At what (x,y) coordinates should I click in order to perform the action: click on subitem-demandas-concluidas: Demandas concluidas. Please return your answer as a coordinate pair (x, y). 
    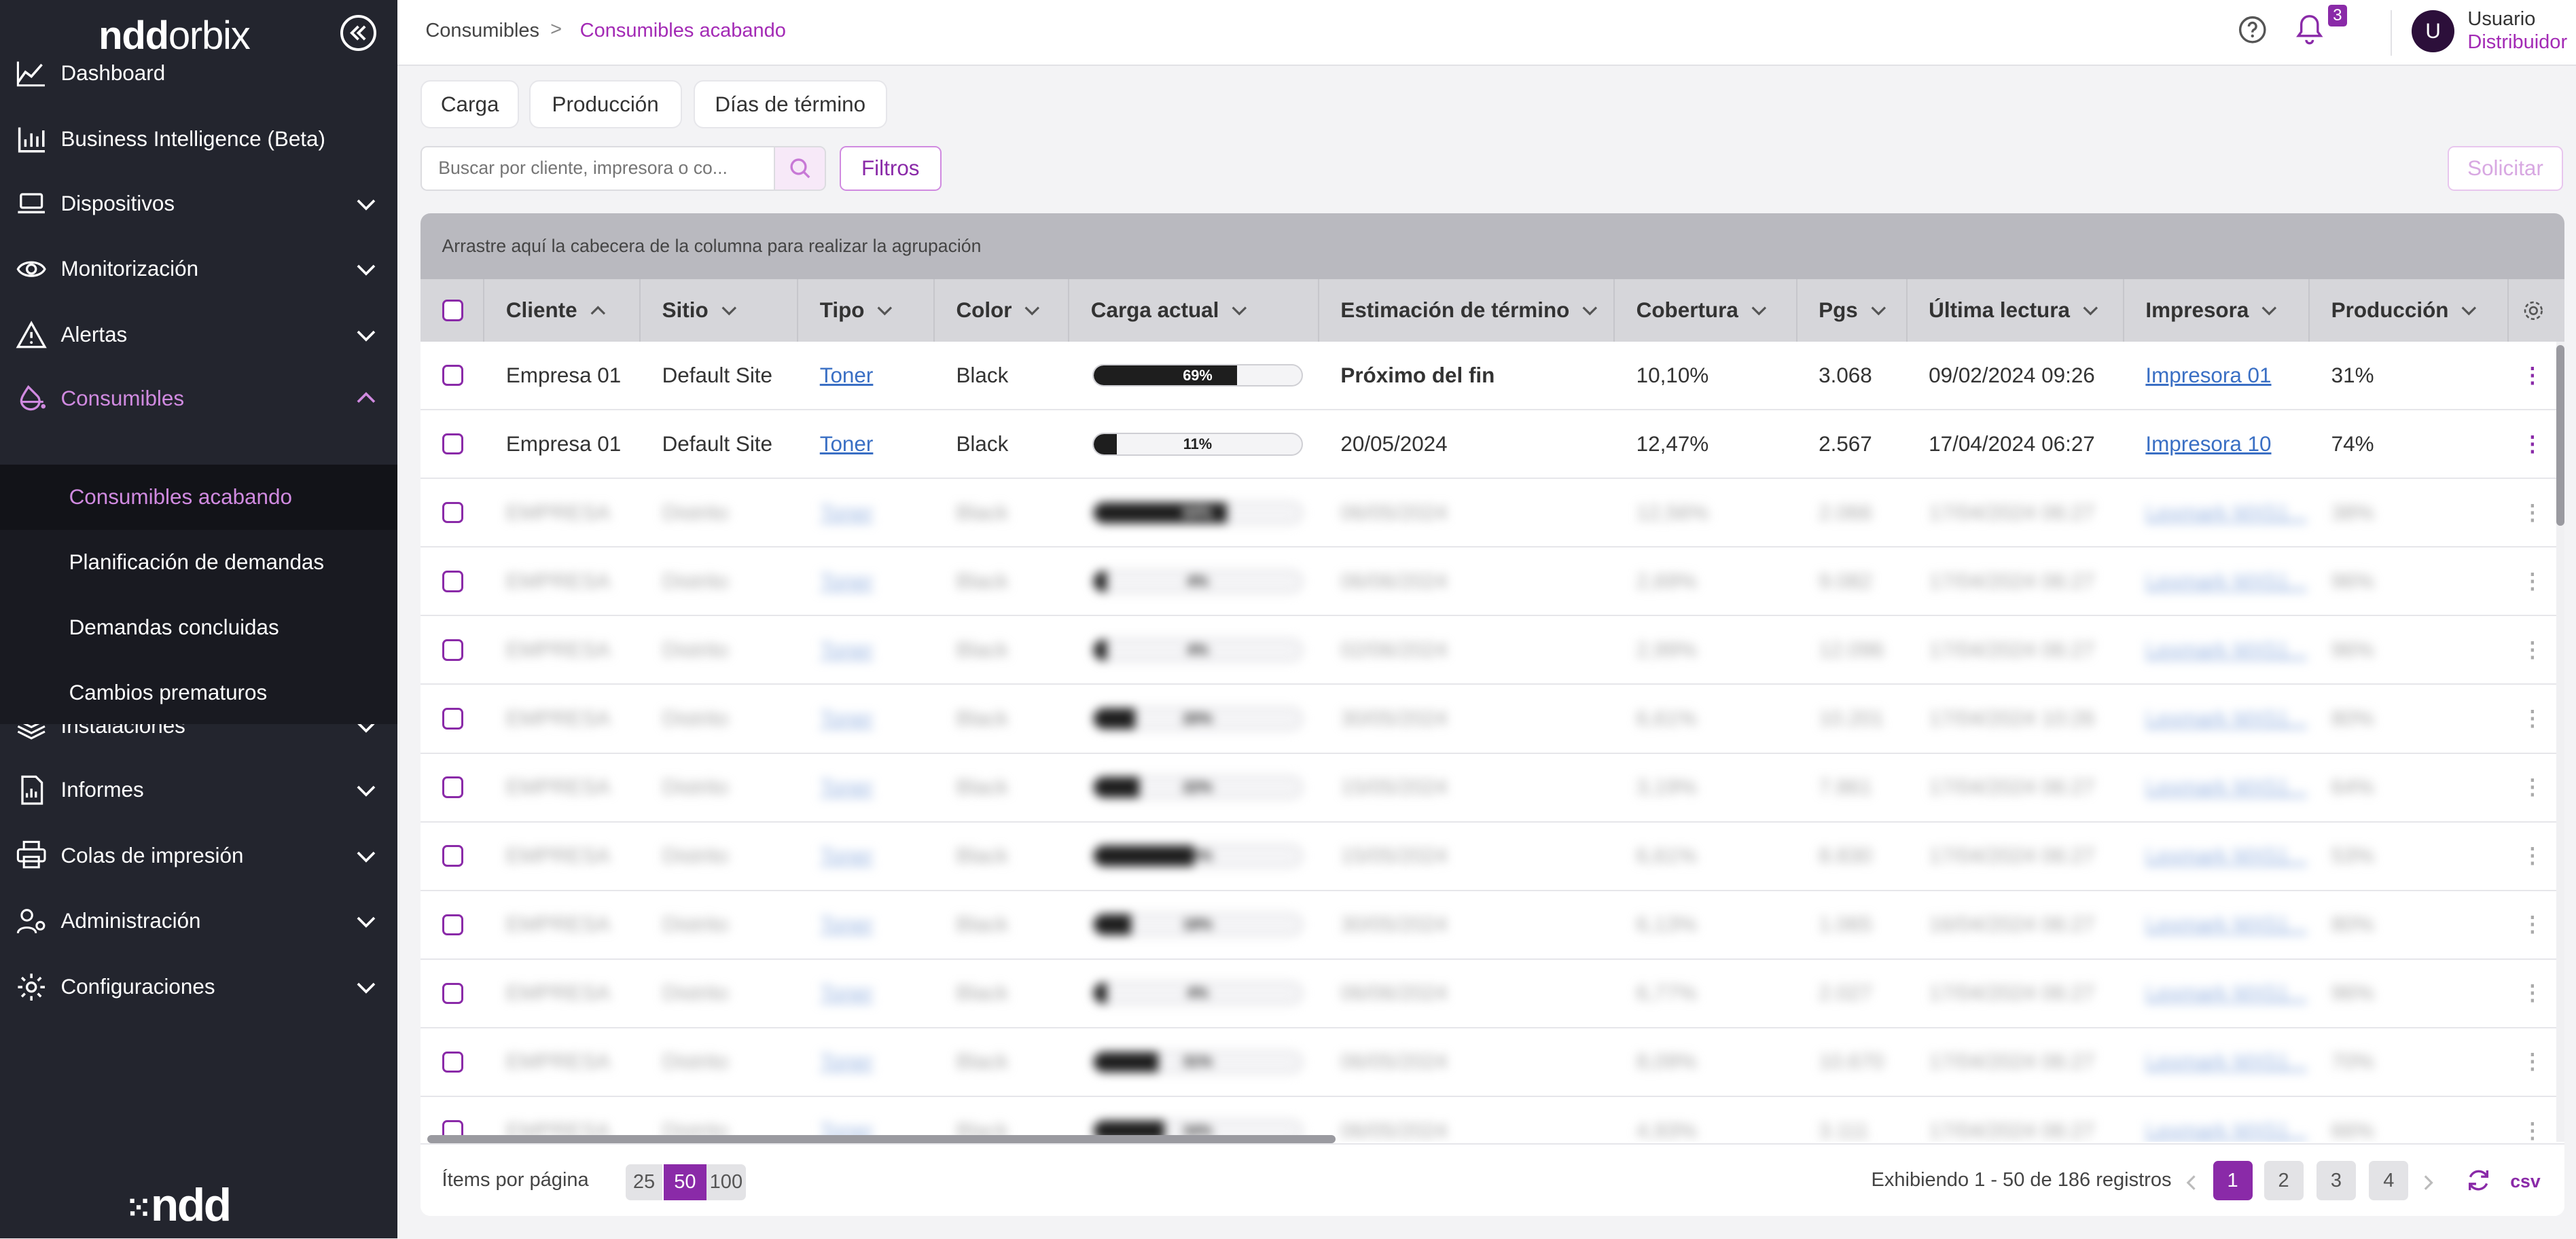
    Looking at the image, I should click on (198, 627).